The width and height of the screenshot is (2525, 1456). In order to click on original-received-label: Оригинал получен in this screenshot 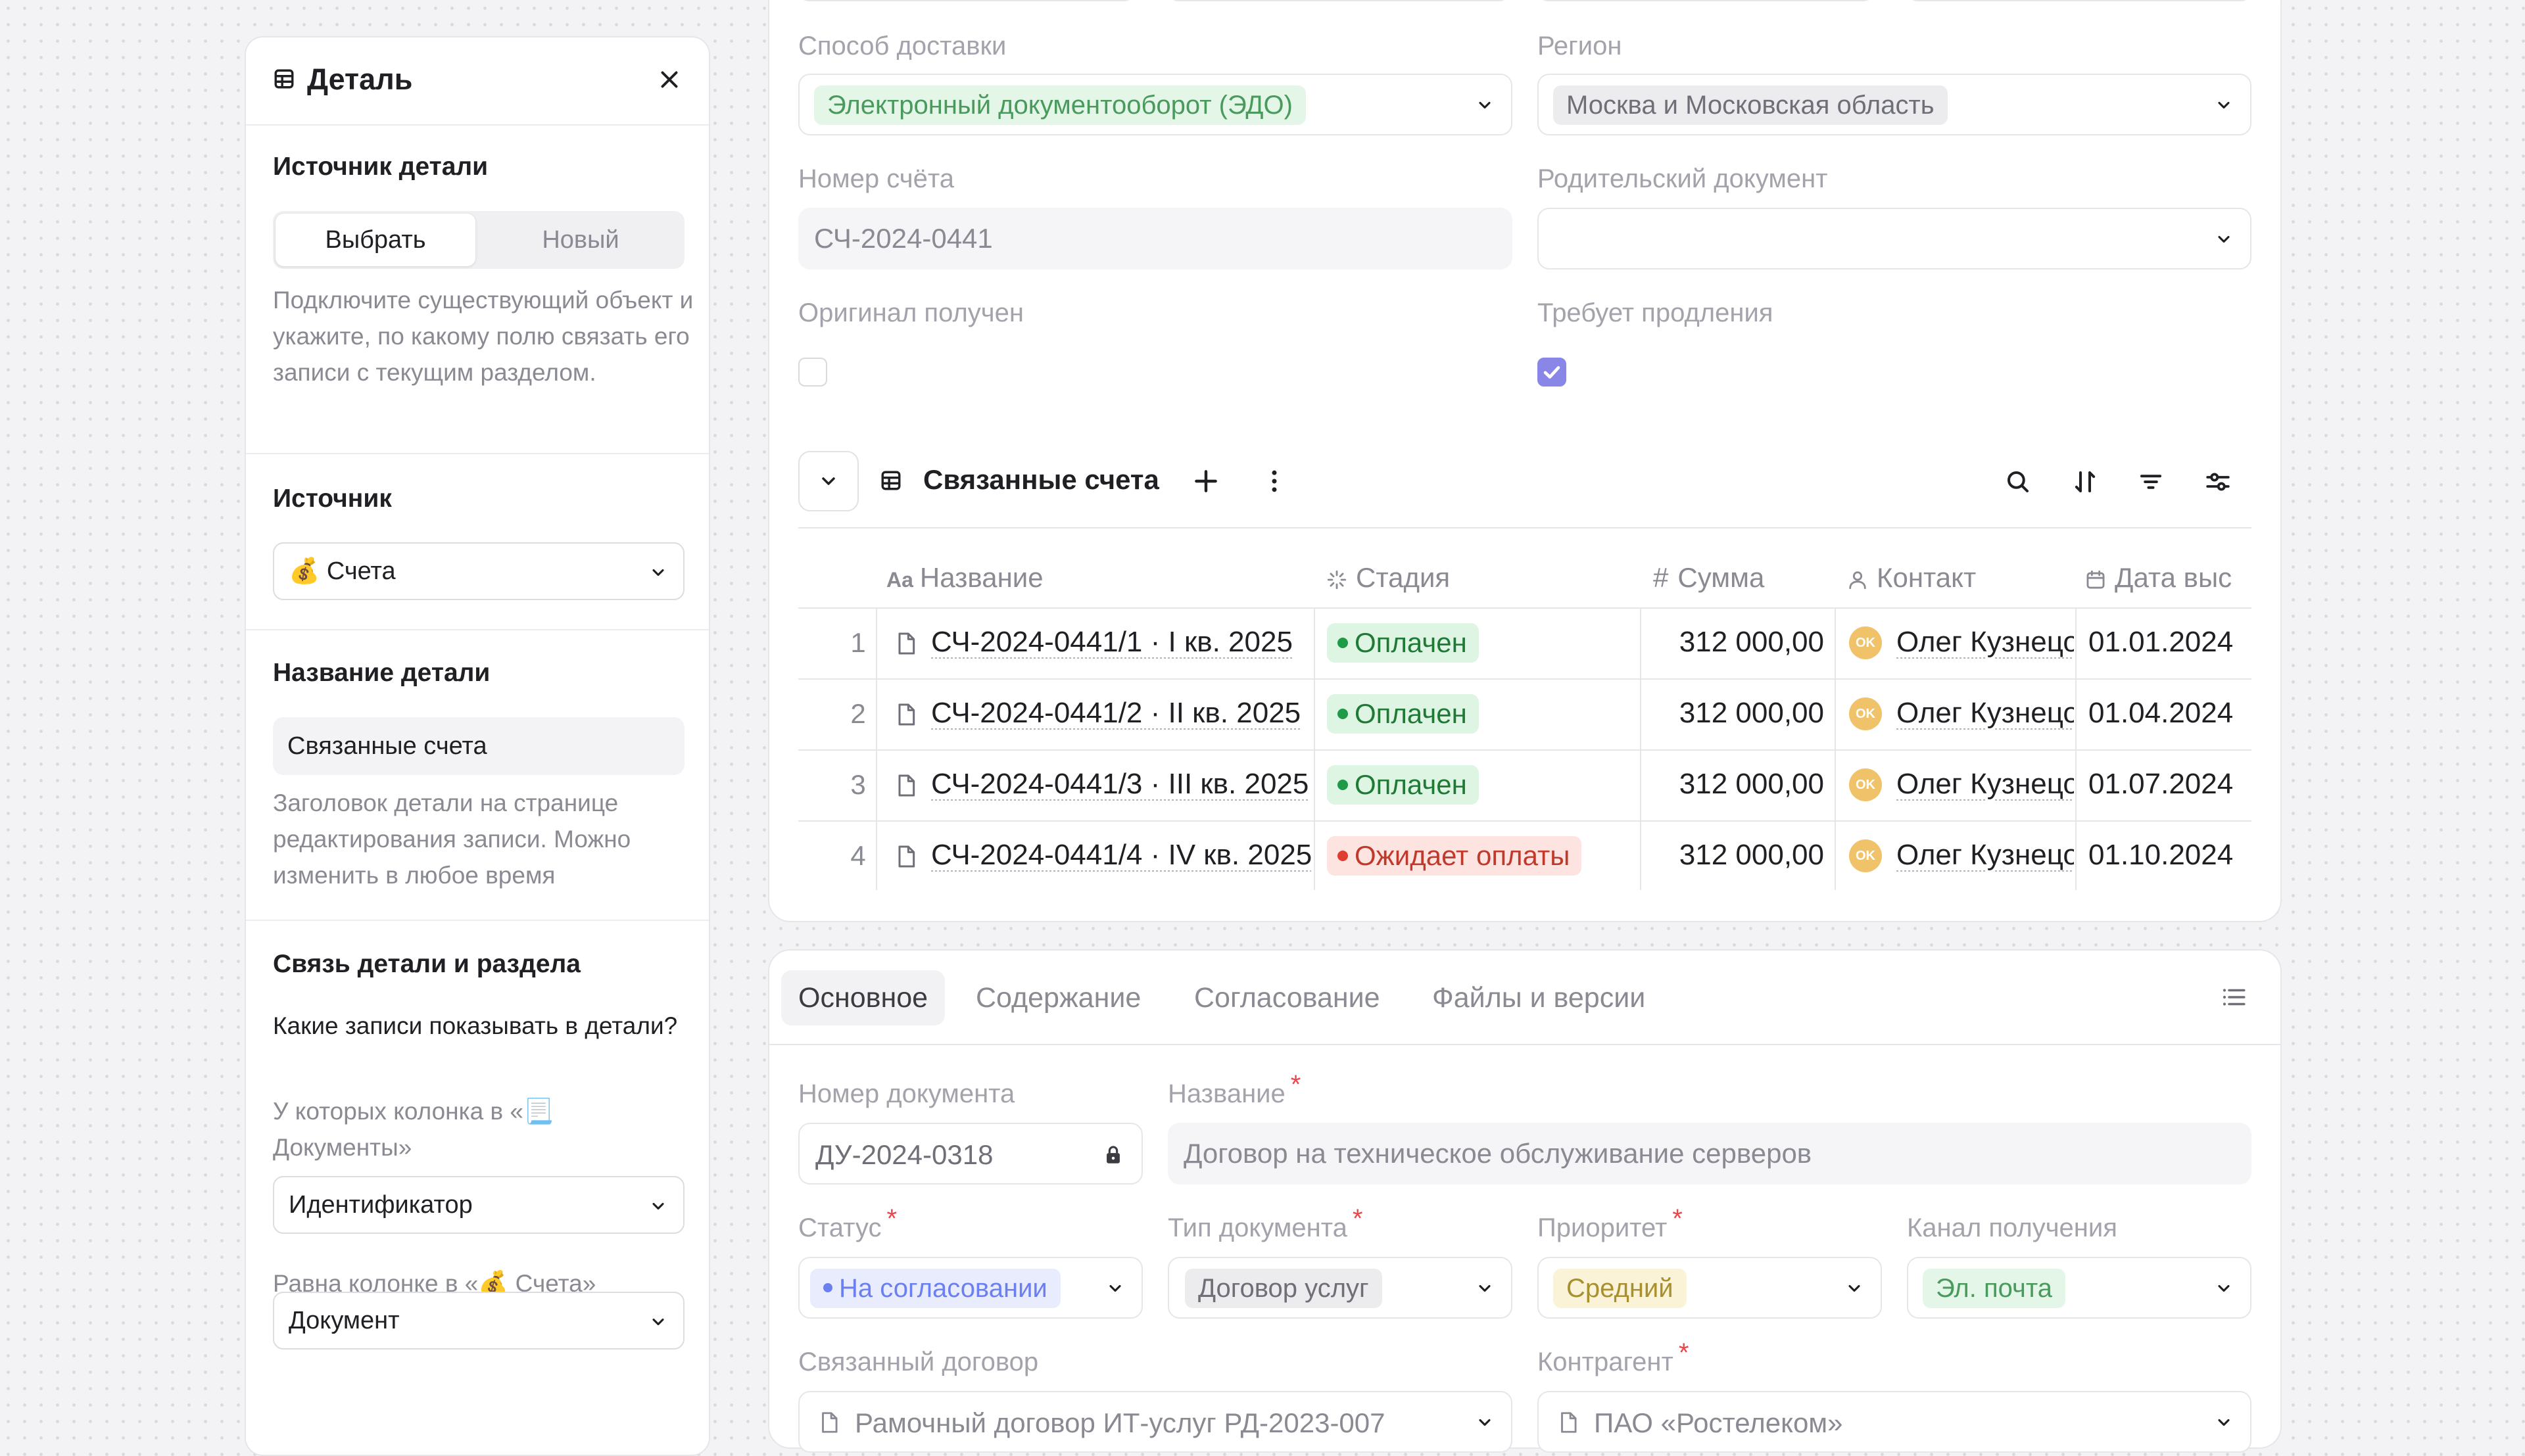, I will do `click(911, 312)`.